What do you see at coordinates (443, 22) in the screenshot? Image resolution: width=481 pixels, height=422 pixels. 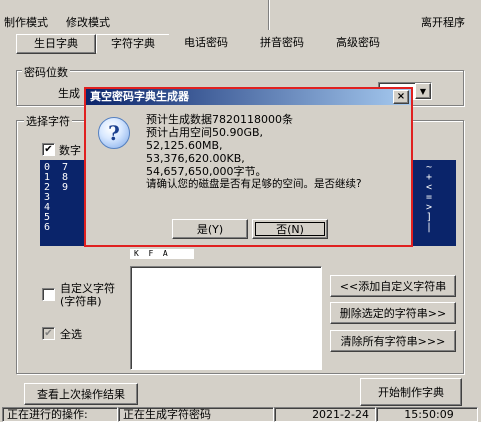 I see `exit-program-button: 离开程序` at bounding box center [443, 22].